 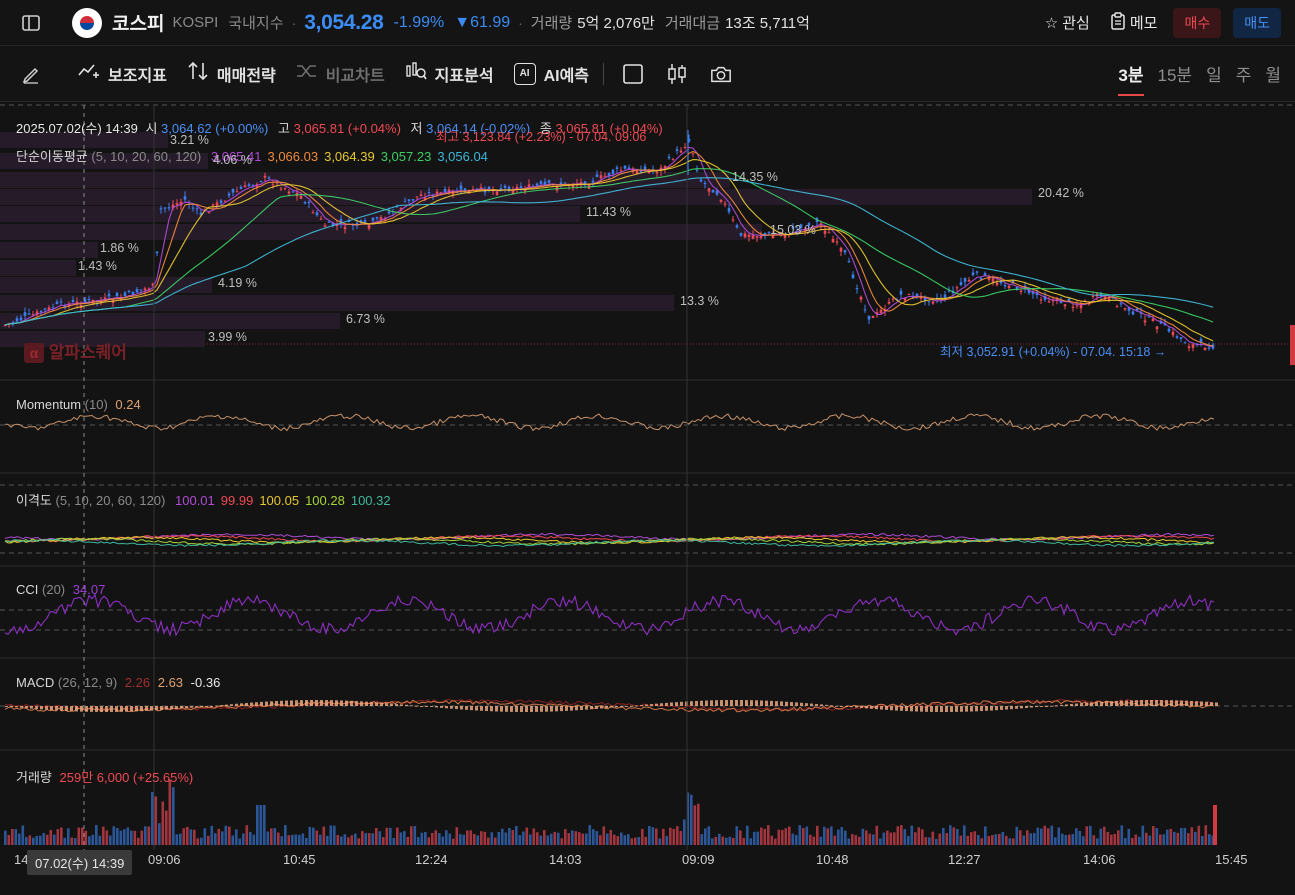 What do you see at coordinates (1273, 73) in the screenshot?
I see `timeframe-4: 월` at bounding box center [1273, 73].